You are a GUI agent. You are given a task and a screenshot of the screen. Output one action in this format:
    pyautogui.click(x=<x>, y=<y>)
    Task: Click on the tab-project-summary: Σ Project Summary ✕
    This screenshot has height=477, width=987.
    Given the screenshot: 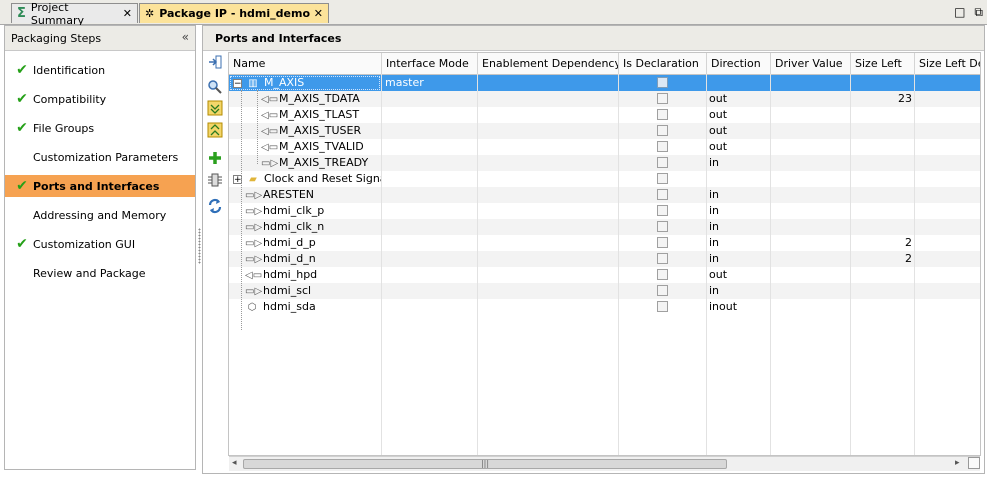 What is the action you would take?
    pyautogui.click(x=74, y=14)
    